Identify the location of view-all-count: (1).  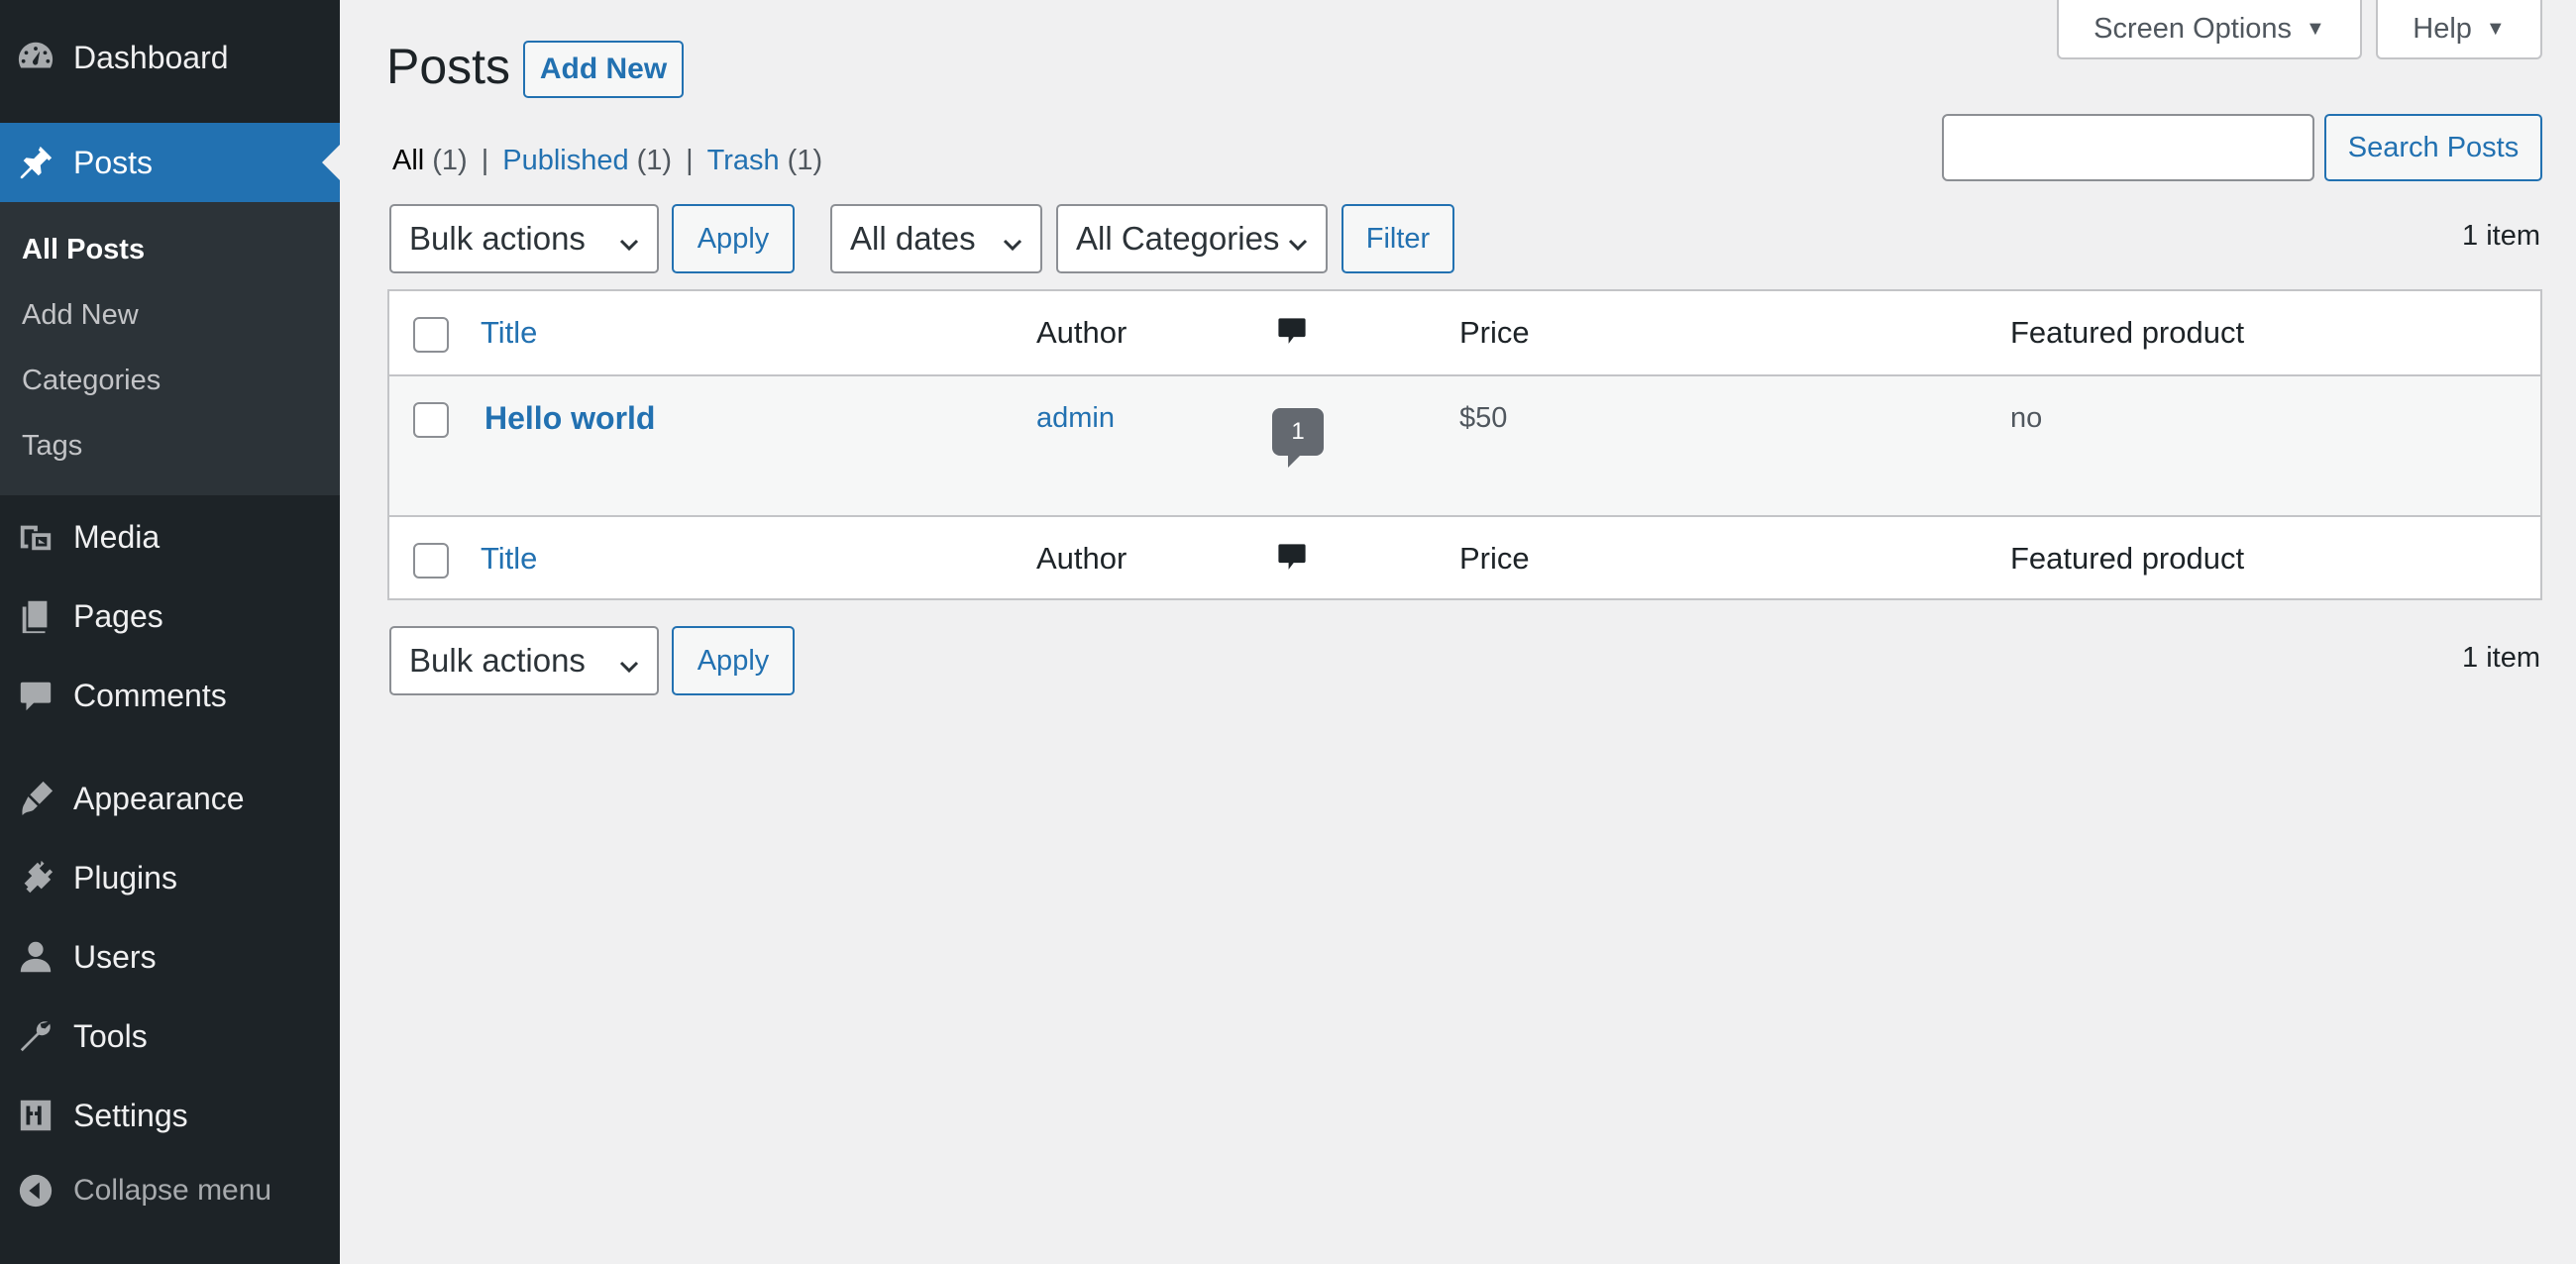
(450, 160).